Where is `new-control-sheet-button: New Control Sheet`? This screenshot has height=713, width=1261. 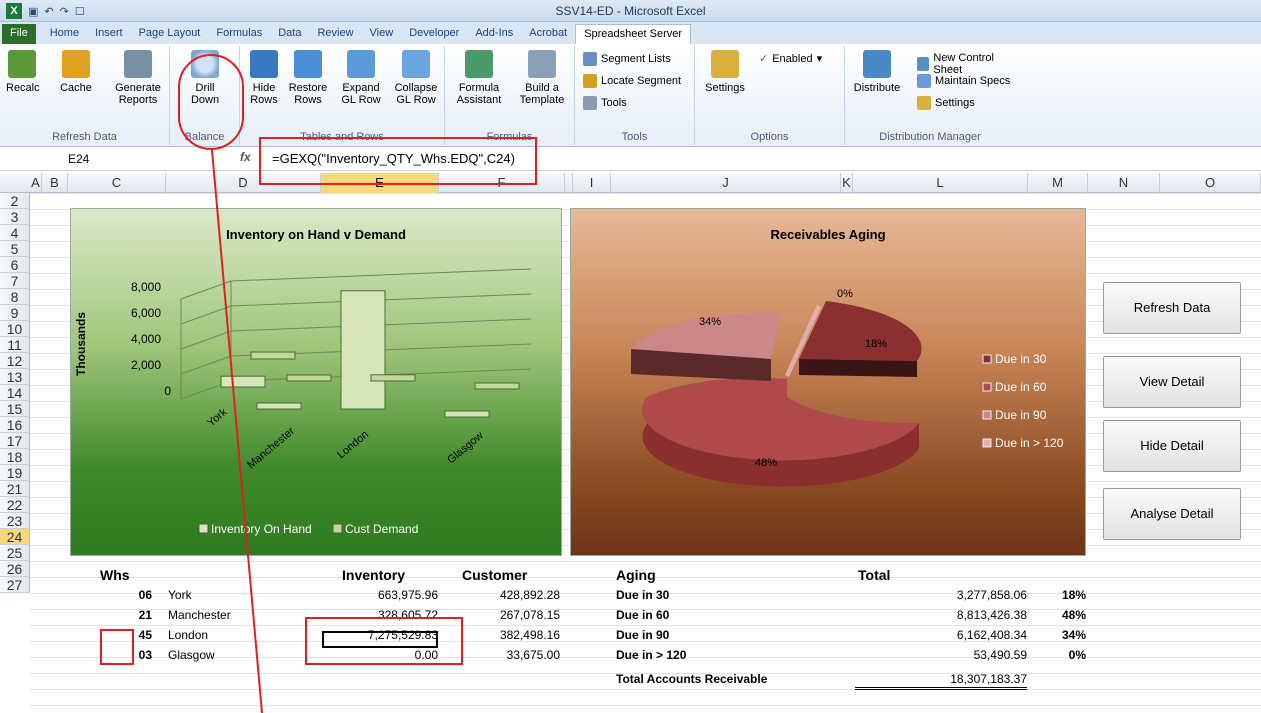
new-control-sheet-button: New Control Sheet is located at coordinates (966, 64).